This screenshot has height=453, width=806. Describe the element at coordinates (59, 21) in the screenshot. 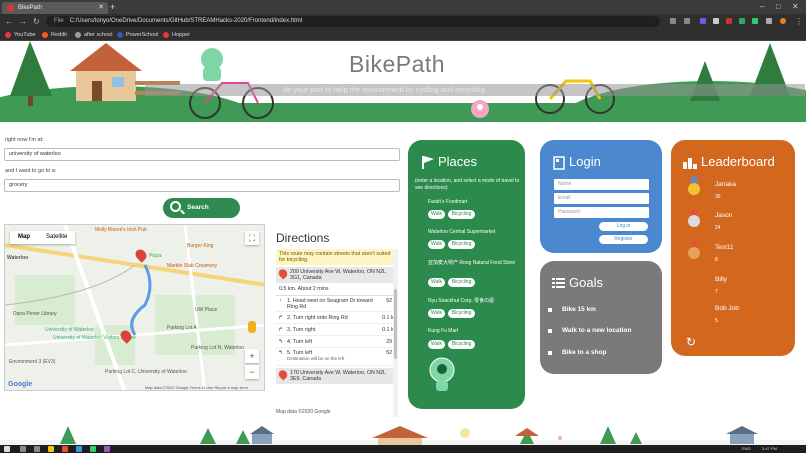

I see `url-scheme: File` at that location.